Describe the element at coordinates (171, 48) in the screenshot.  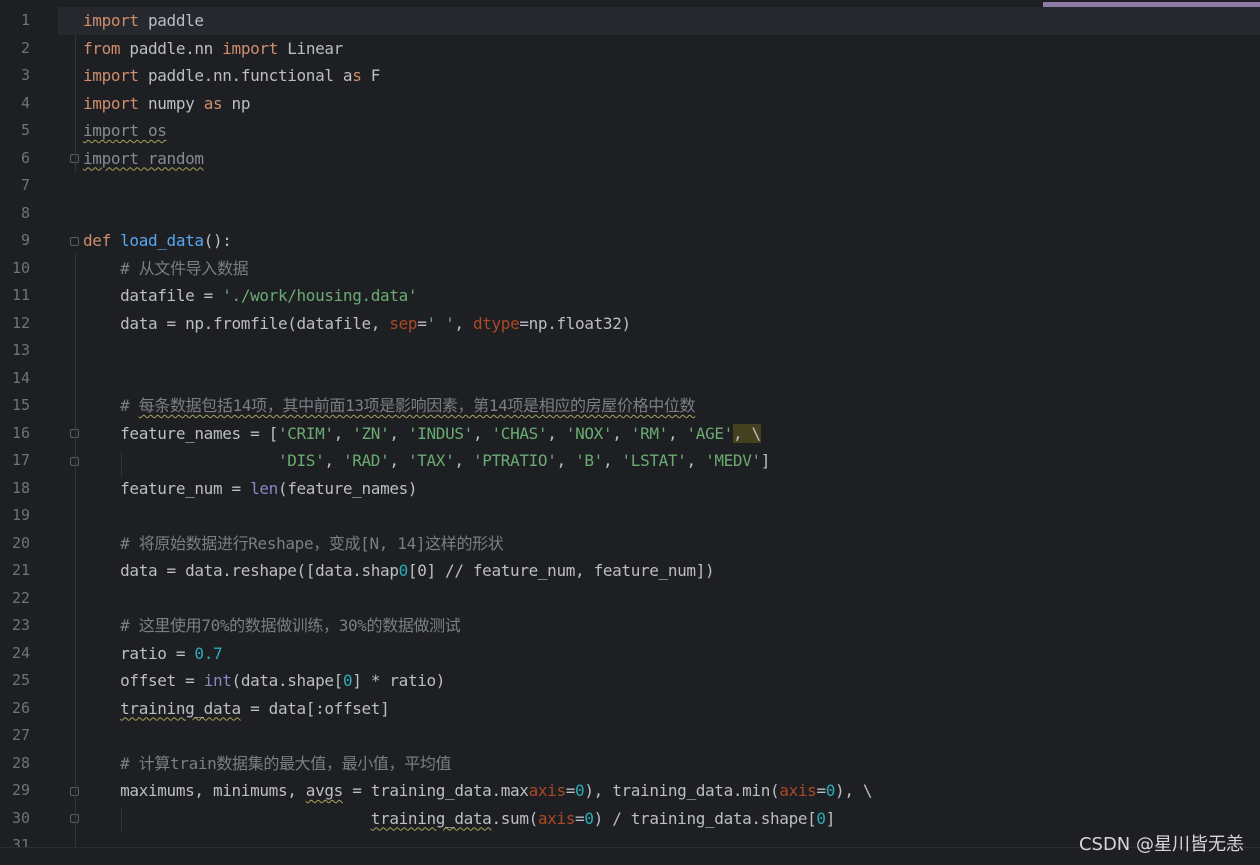
I see `code-token: paddle.nn` at that location.